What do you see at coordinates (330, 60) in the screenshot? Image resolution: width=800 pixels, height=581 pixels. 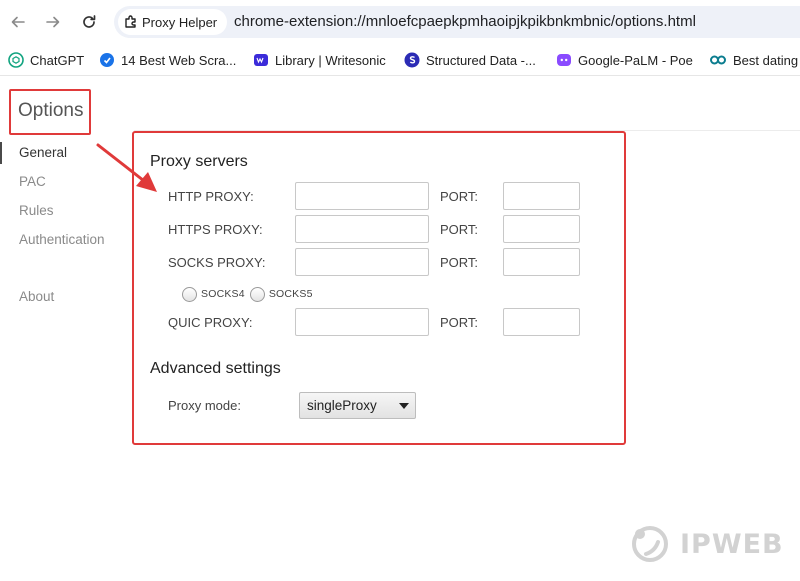 I see `bookmark-label: Library | Writesonic` at bounding box center [330, 60].